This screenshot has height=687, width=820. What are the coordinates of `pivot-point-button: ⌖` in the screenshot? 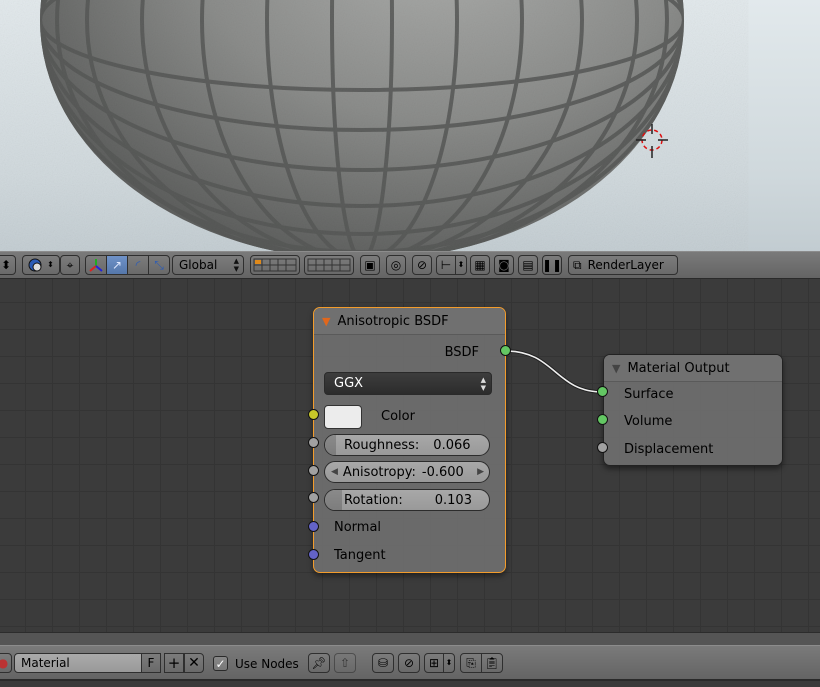 It's located at (70, 265).